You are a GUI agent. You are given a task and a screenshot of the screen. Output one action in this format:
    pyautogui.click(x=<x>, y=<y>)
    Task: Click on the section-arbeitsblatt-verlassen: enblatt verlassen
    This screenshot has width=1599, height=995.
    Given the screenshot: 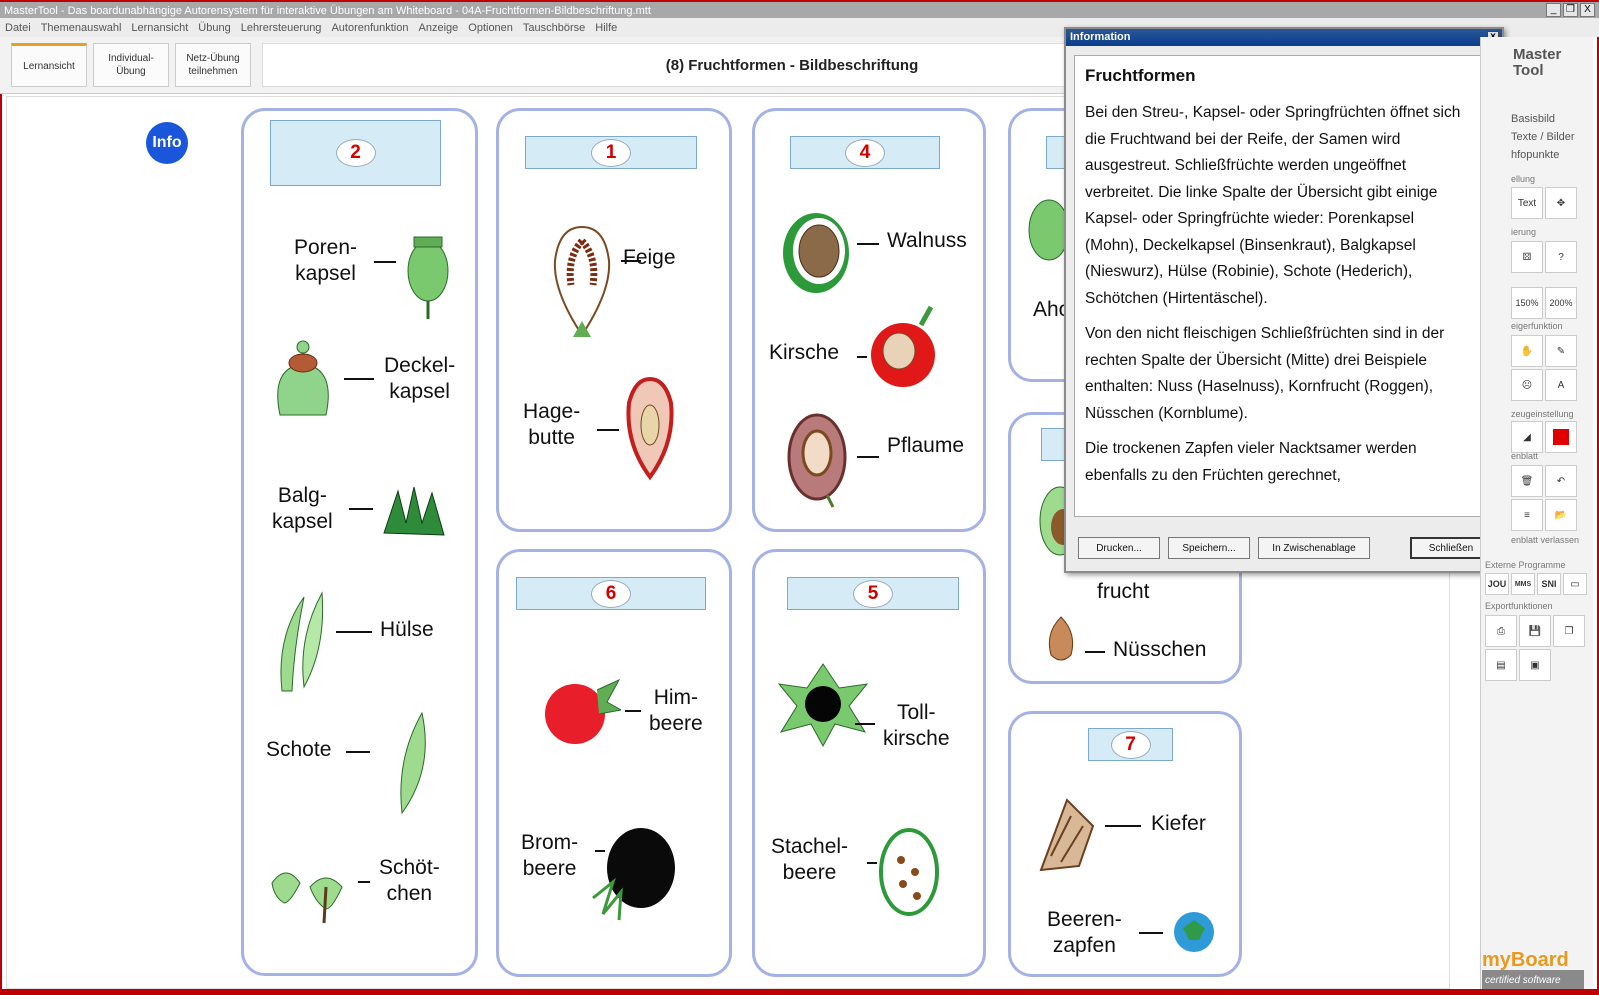 What is the action you would take?
    pyautogui.click(x=1545, y=540)
    